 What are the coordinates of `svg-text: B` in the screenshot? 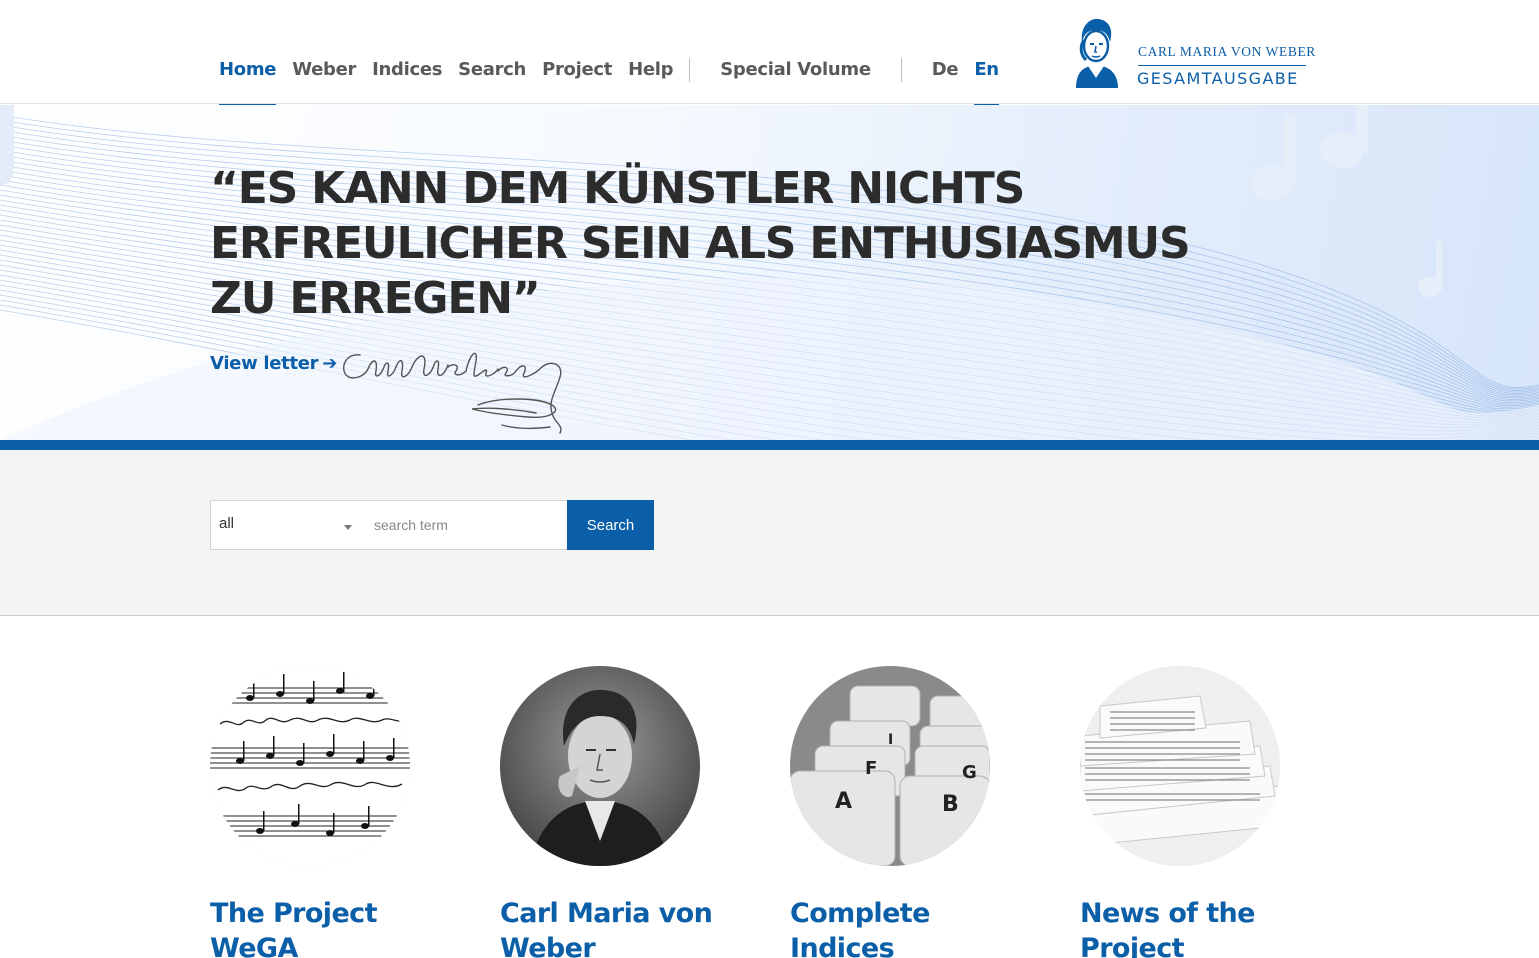 It's located at (950, 804).